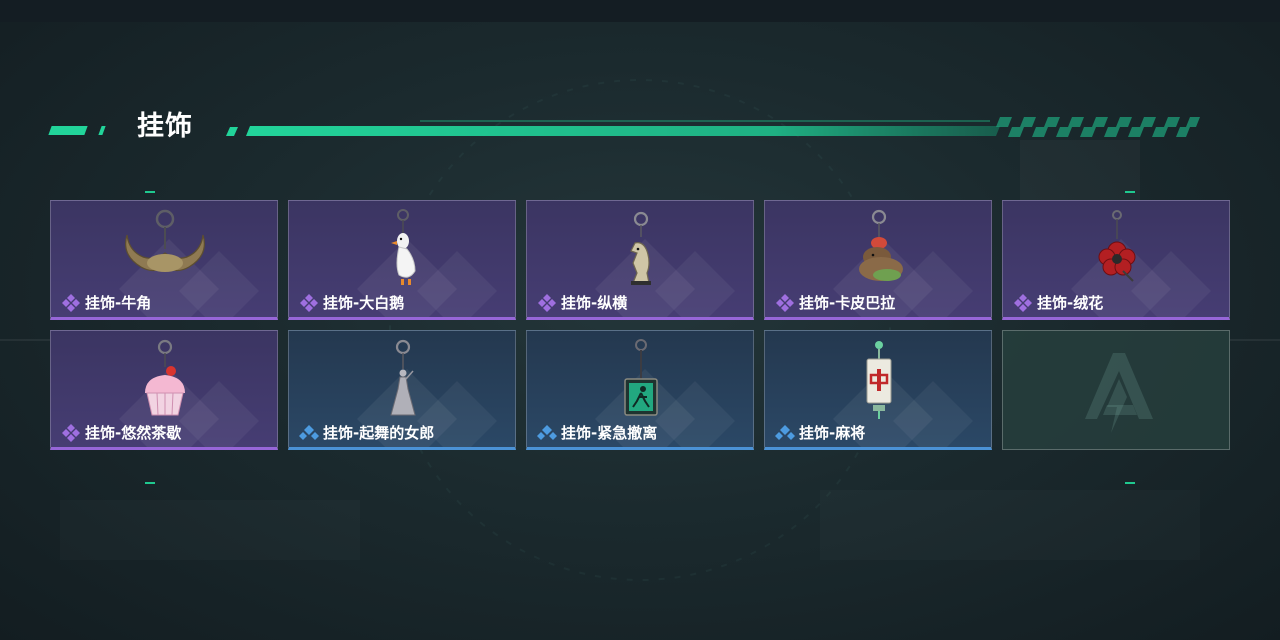  I want to click on item-name: 挂饰-牛角, so click(118, 303).